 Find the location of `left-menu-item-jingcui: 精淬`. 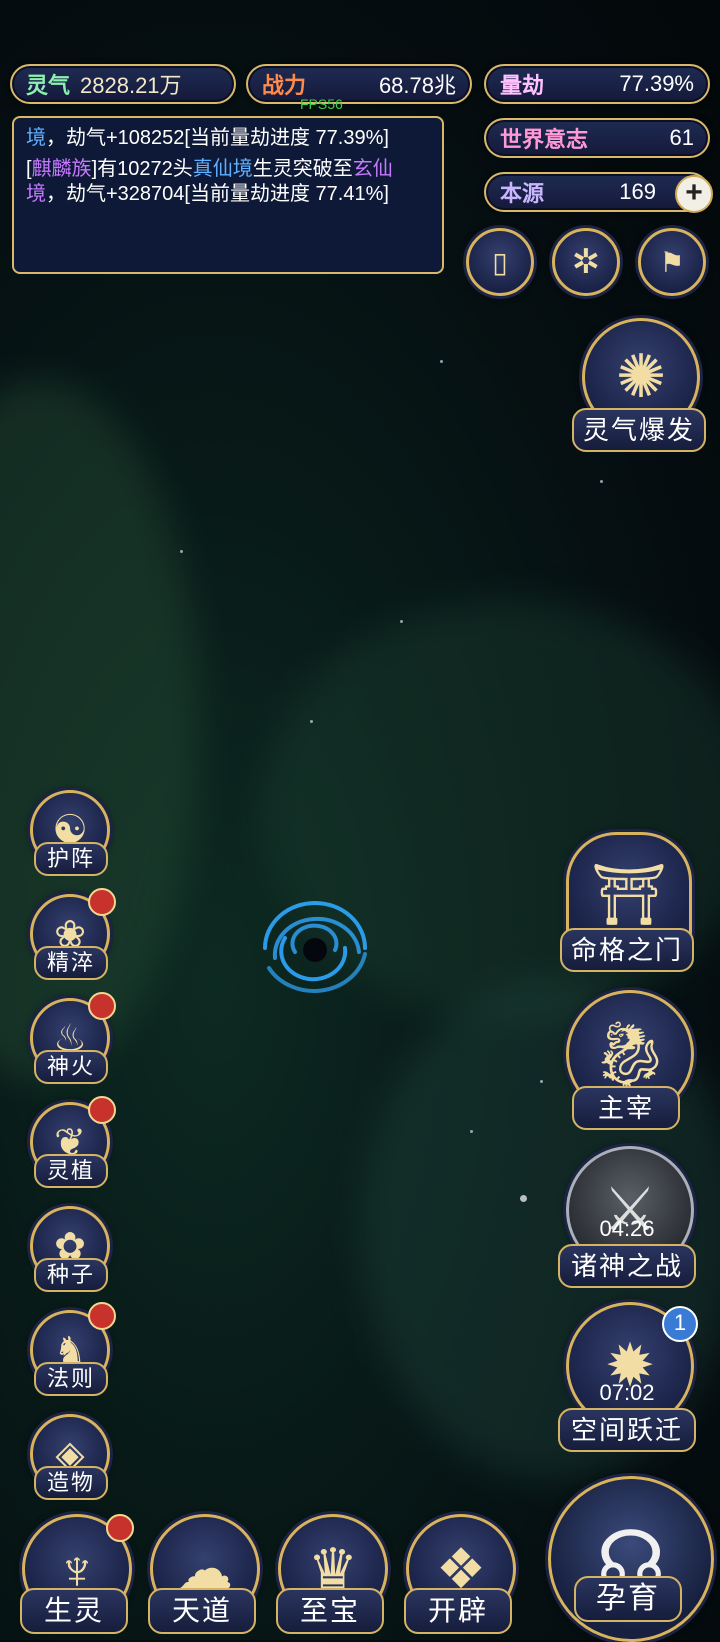

left-menu-item-jingcui: 精淬 is located at coordinates (71, 963).